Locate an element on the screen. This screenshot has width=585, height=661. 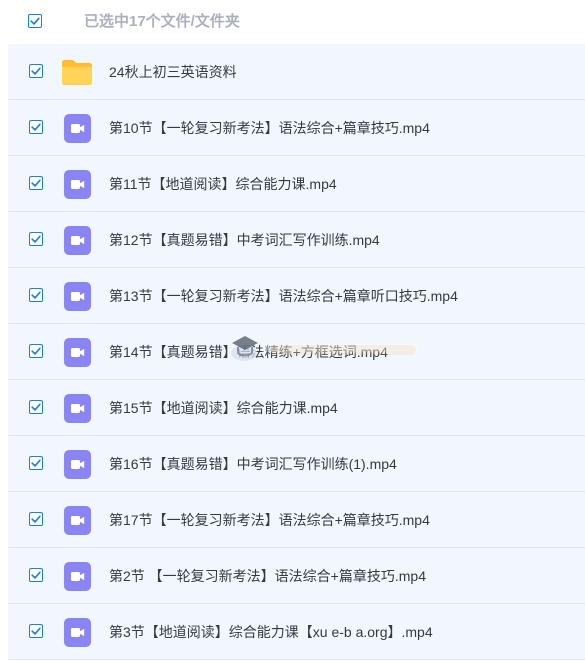
file-name: 第14节【真题易错】语法精练+方框选词.mp4 is located at coordinates (248, 352).